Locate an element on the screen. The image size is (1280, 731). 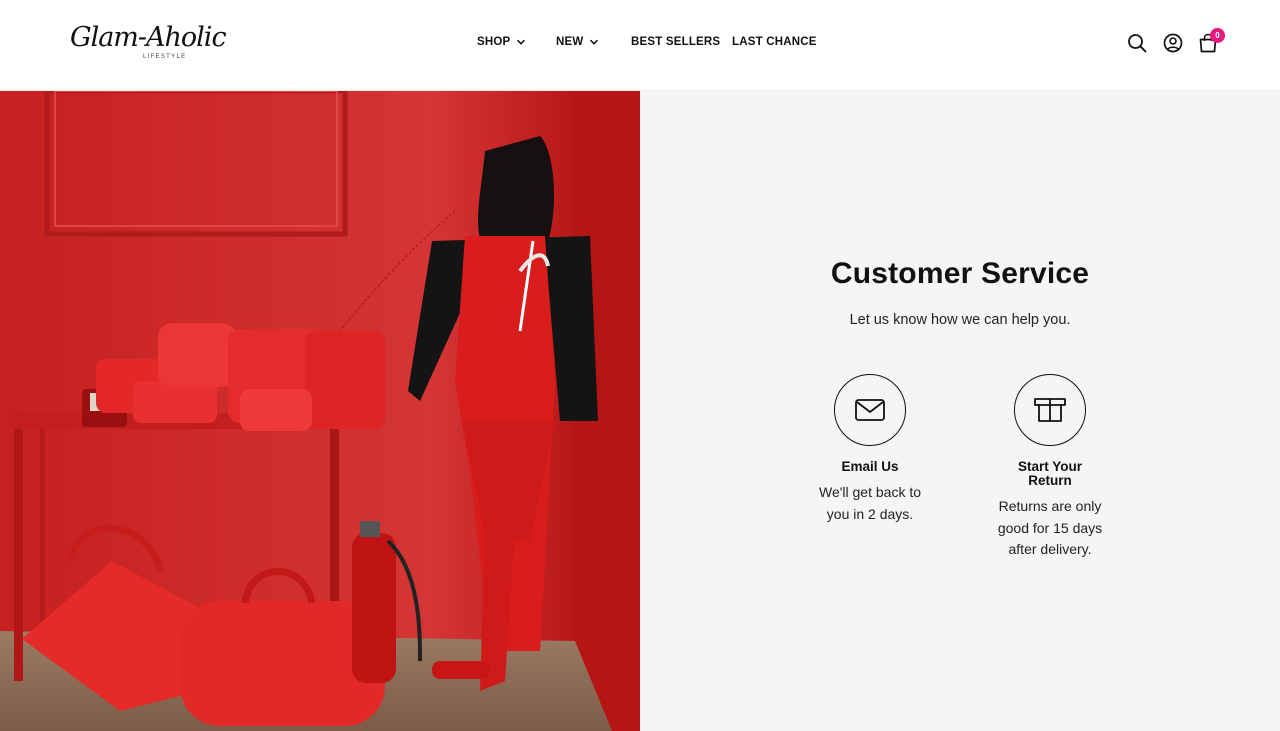
envelope-icon is located at coordinates (870, 410).